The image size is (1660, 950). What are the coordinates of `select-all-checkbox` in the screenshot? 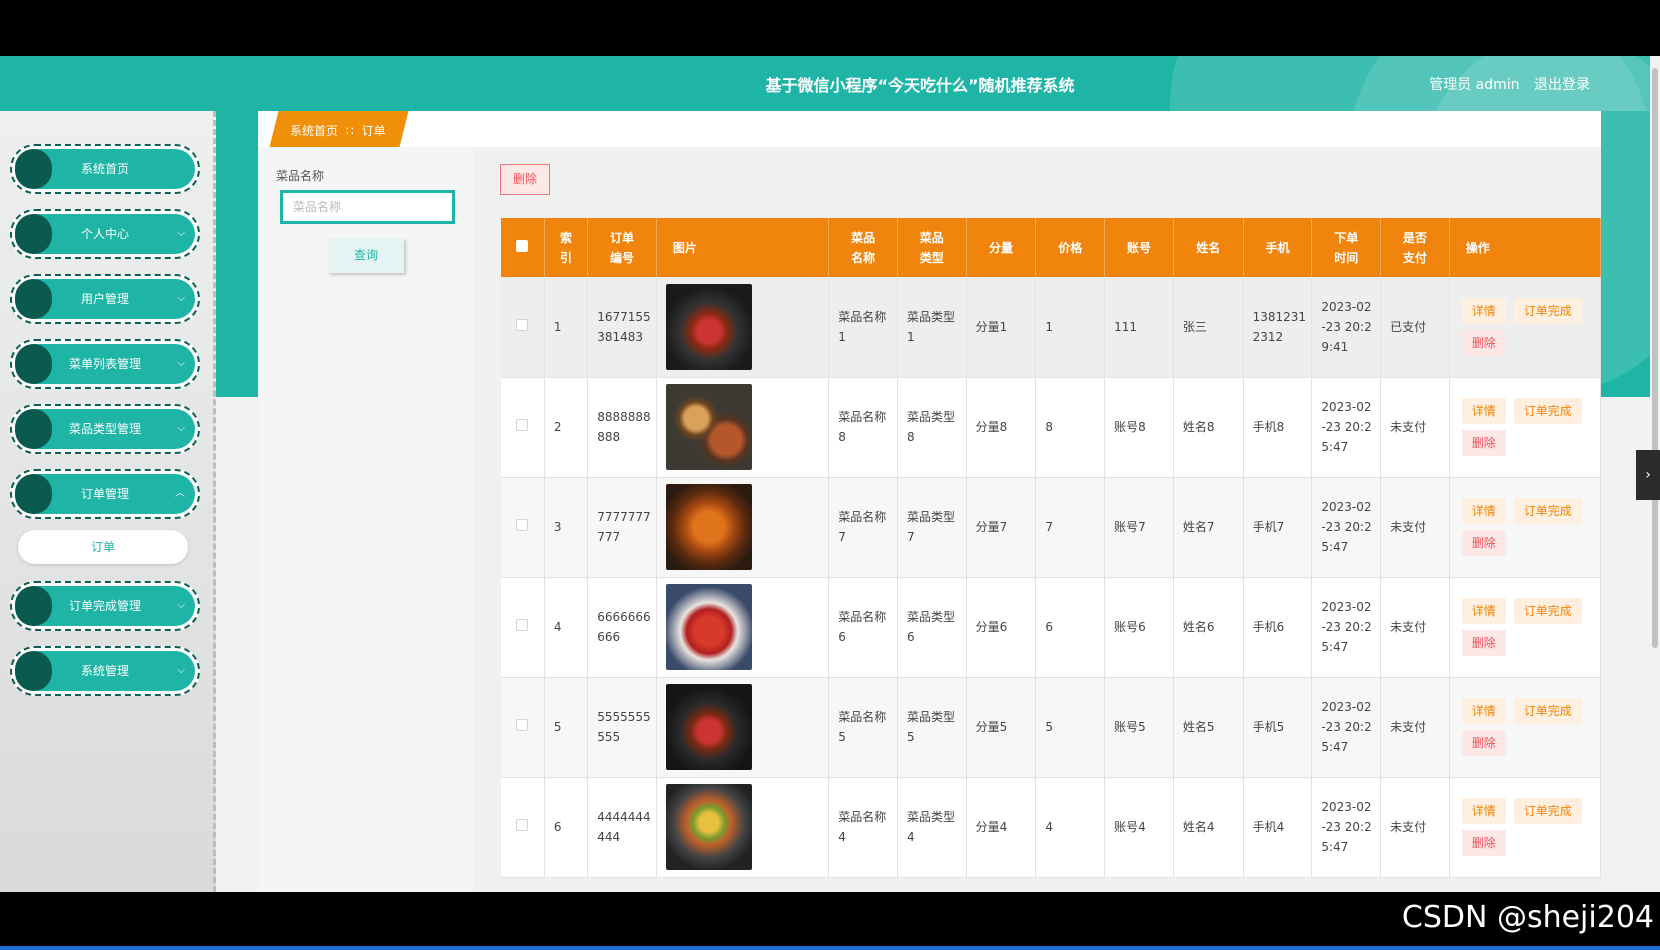 It's located at (522, 245).